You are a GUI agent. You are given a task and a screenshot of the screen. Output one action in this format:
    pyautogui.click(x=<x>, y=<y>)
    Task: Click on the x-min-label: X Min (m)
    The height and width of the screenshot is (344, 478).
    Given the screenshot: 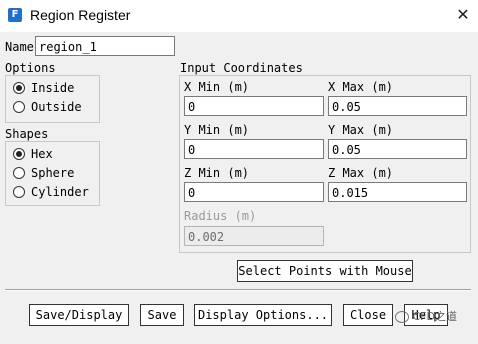 What is the action you would take?
    pyautogui.click(x=217, y=87)
    